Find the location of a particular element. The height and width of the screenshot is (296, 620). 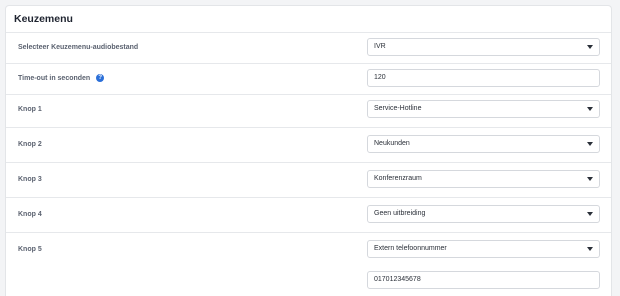

knop-5-label: Knop 5 is located at coordinates (30, 249).